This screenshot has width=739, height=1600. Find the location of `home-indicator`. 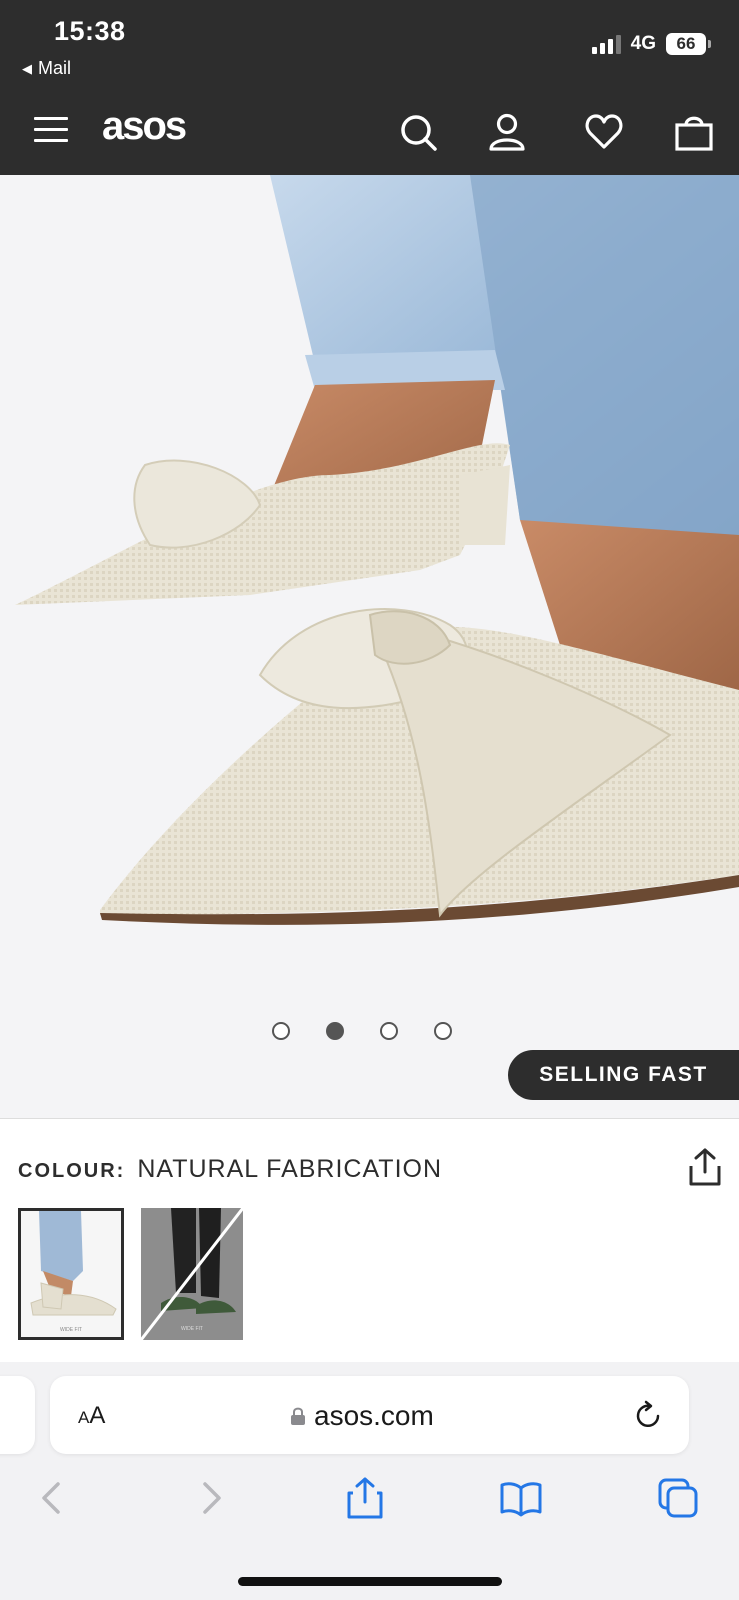

home-indicator is located at coordinates (370, 1581).